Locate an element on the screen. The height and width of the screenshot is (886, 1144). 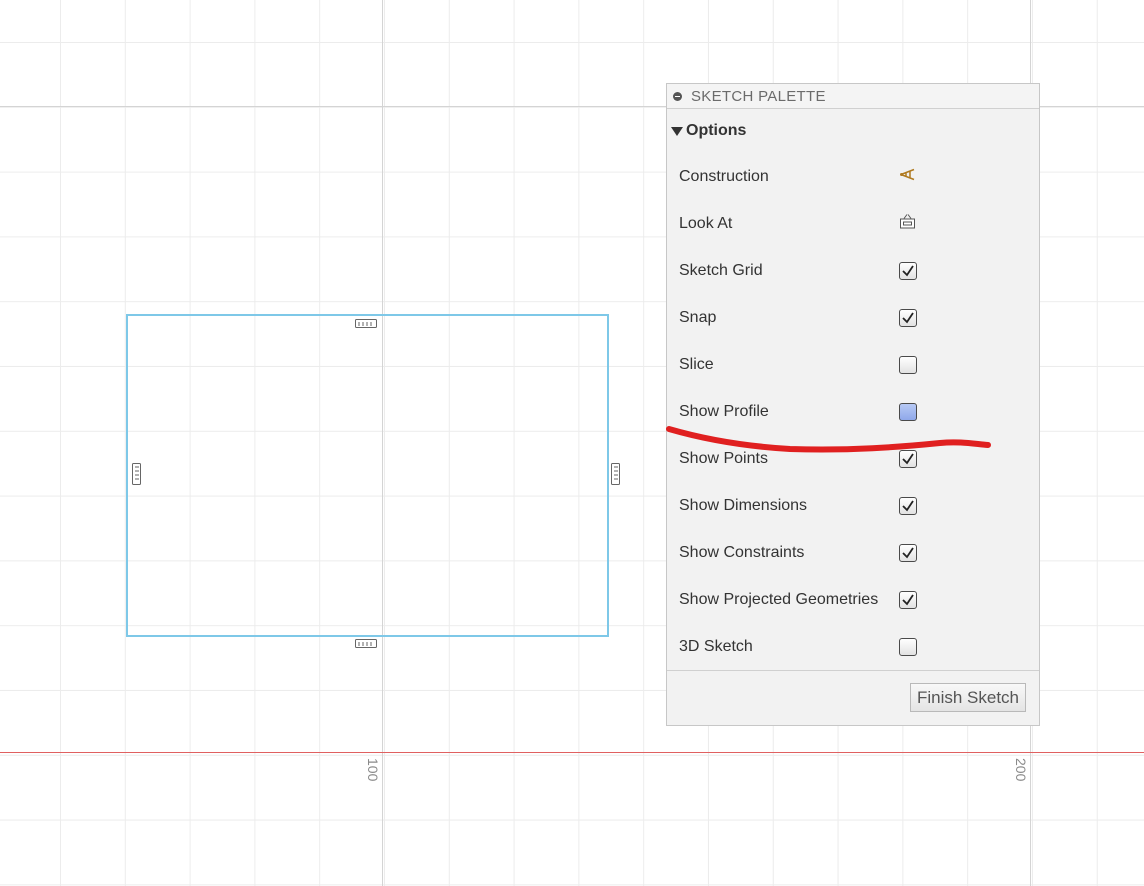
options-section-label: Options is located at coordinates (716, 130).